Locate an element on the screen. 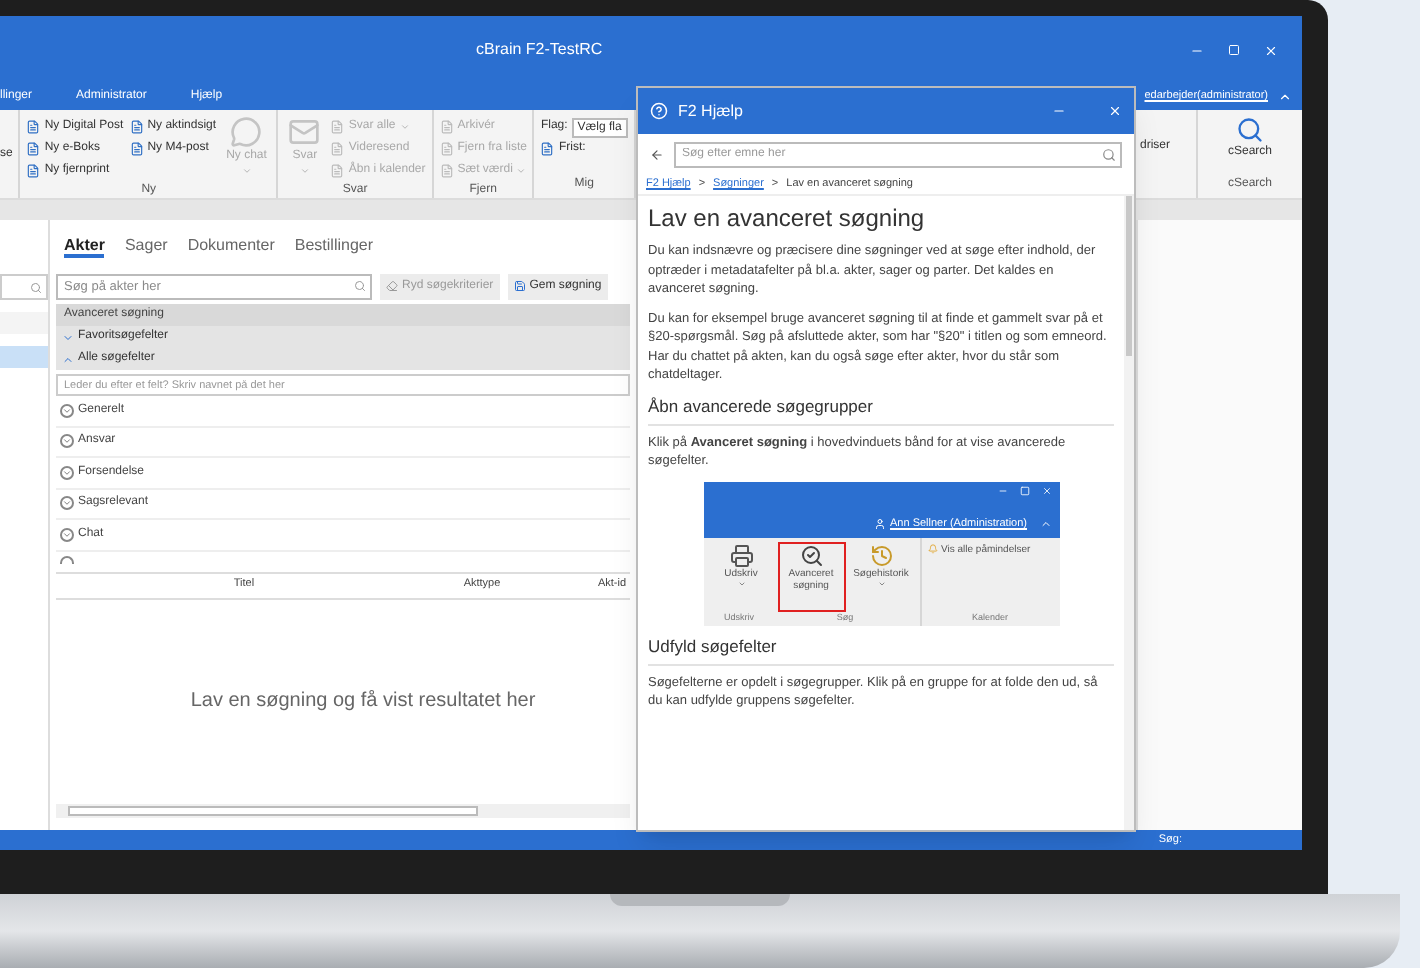 Image resolution: width=1420 pixels, height=968 pixels. window-title: cBrain F2-TestRC is located at coordinates (539, 50).